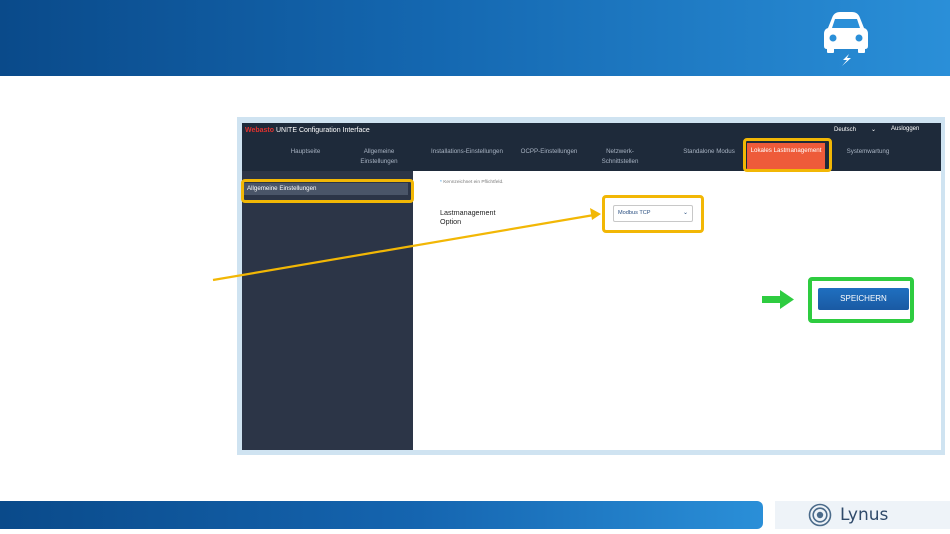 Image resolution: width=950 pixels, height=534 pixels. What do you see at coordinates (905, 129) in the screenshot?
I see `logout-link: Ausloggen` at bounding box center [905, 129].